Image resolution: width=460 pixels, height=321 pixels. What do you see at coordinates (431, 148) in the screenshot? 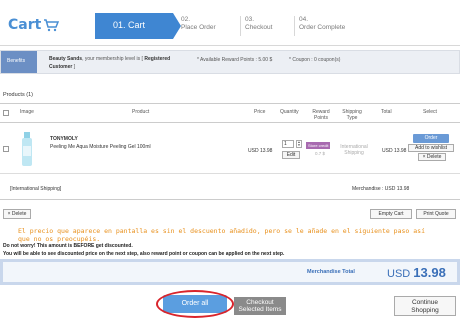
I see `add-to-wishlist-button: Add to wishlist` at bounding box center [431, 148].